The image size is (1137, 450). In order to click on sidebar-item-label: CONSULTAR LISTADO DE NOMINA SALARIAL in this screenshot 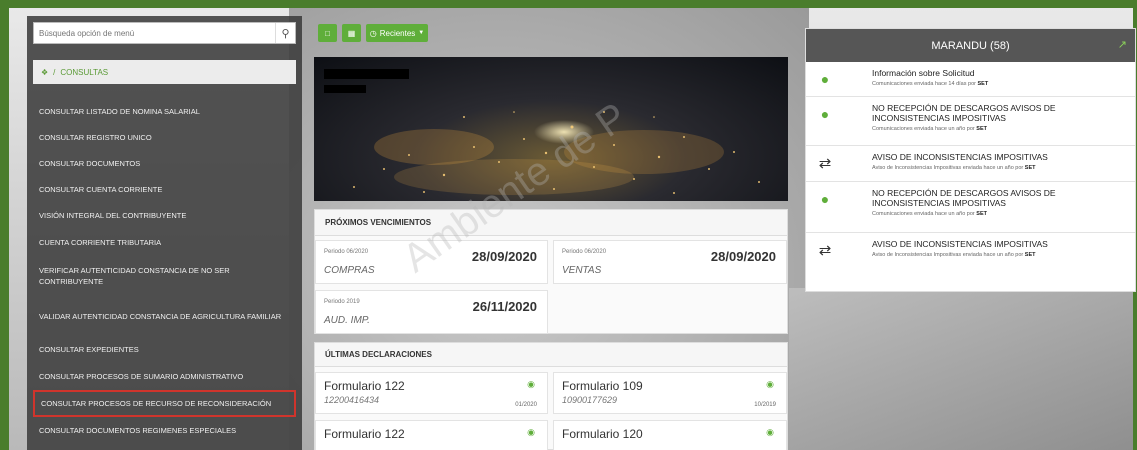, I will do `click(119, 111)`.